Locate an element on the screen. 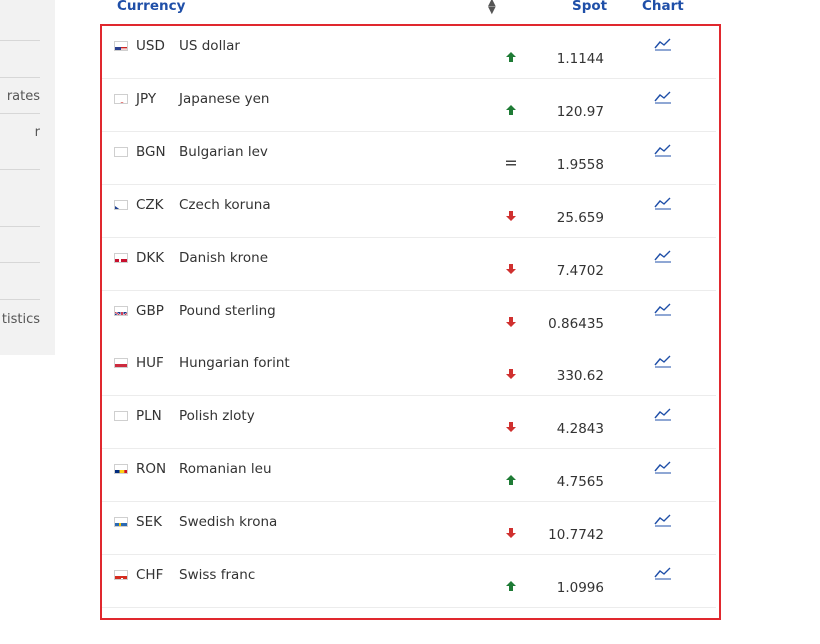 Image resolution: width=820 pixels, height=644 pixels. sort-icon: ▲ ▼ is located at coordinates (492, 8).